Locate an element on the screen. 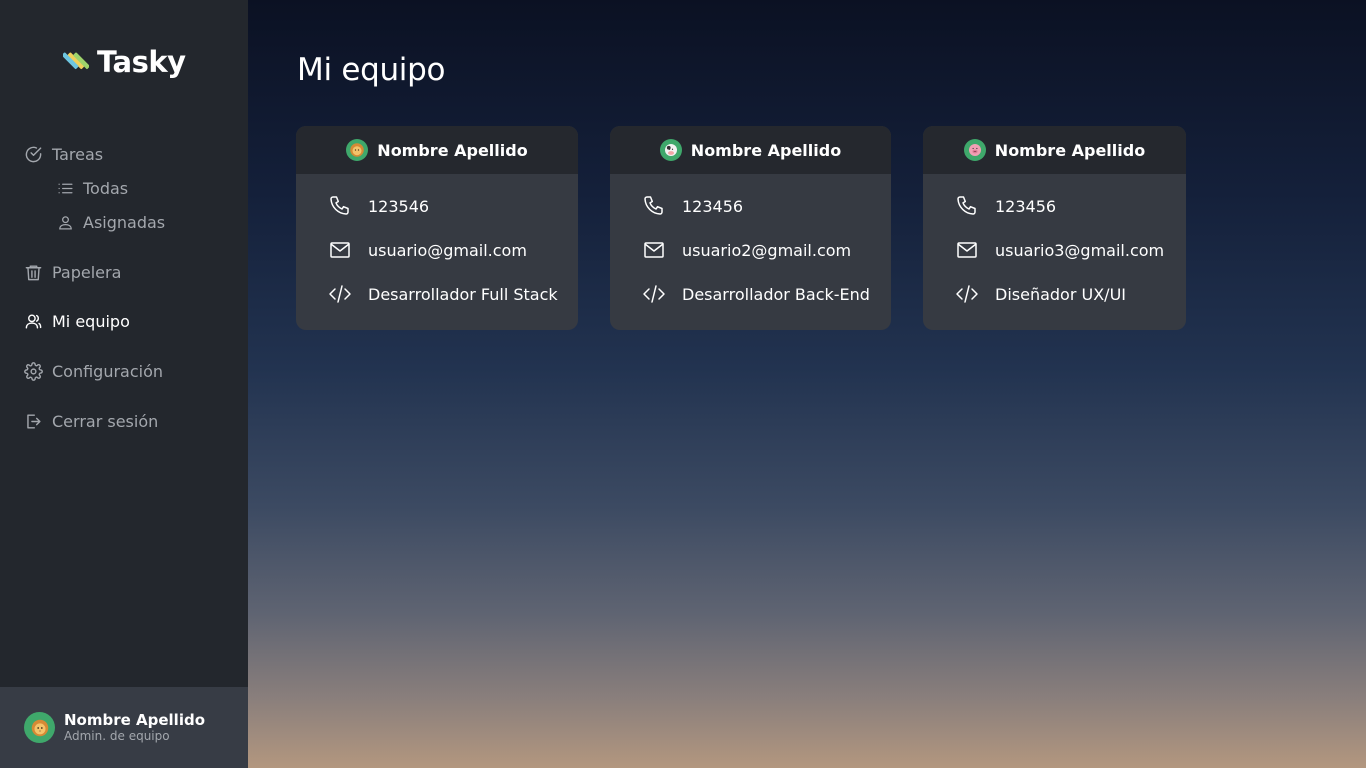 This screenshot has height=768, width=1366. member-email-row: usuario@gmail.com is located at coordinates (437, 250).